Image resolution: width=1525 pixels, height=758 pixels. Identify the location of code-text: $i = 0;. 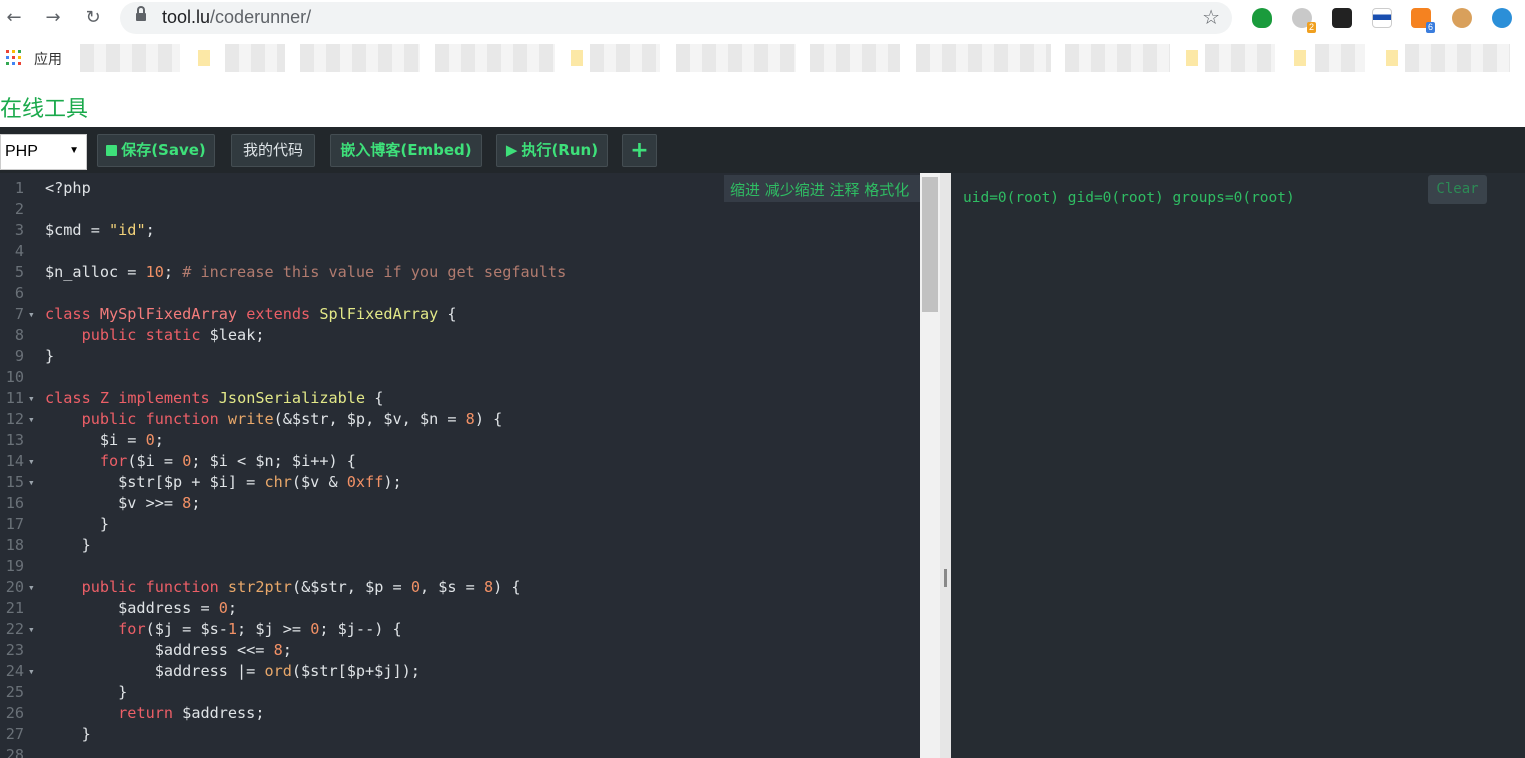
(104, 440).